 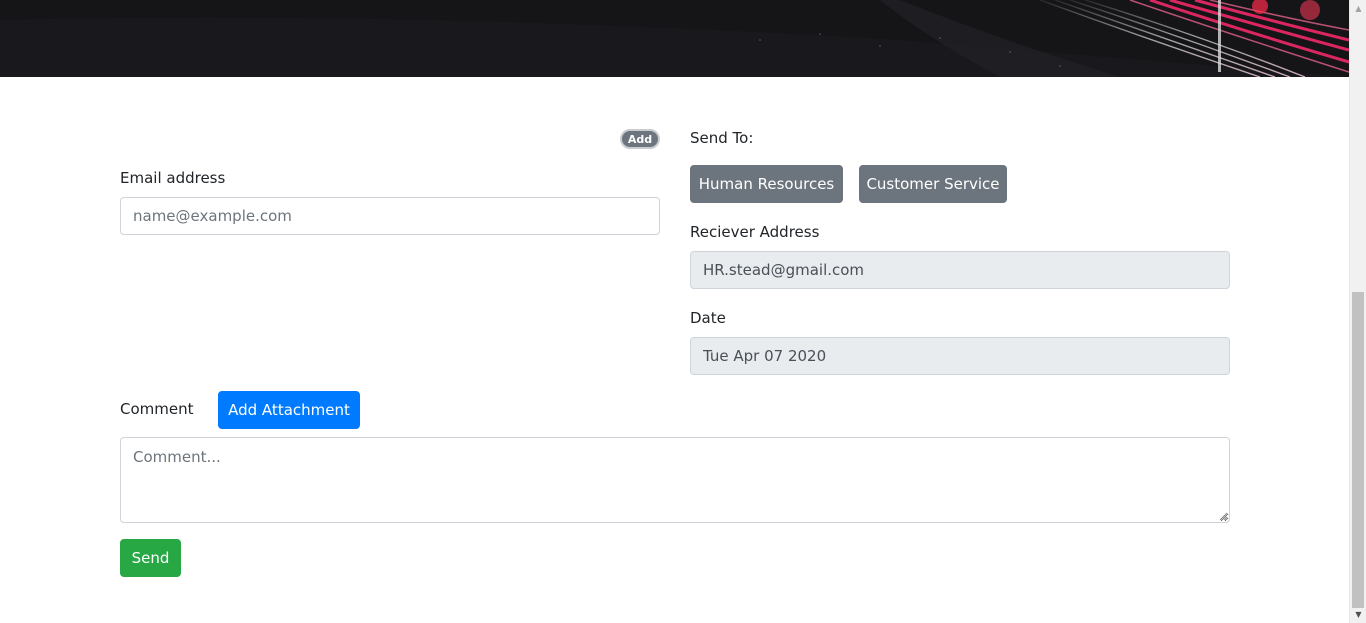 What do you see at coordinates (766, 184) in the screenshot?
I see `human-resources-button: Human Resources` at bounding box center [766, 184].